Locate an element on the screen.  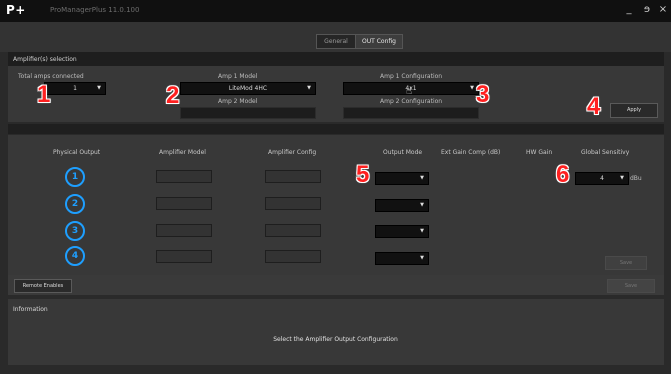
app-logo: P+ is located at coordinates (16, 10).